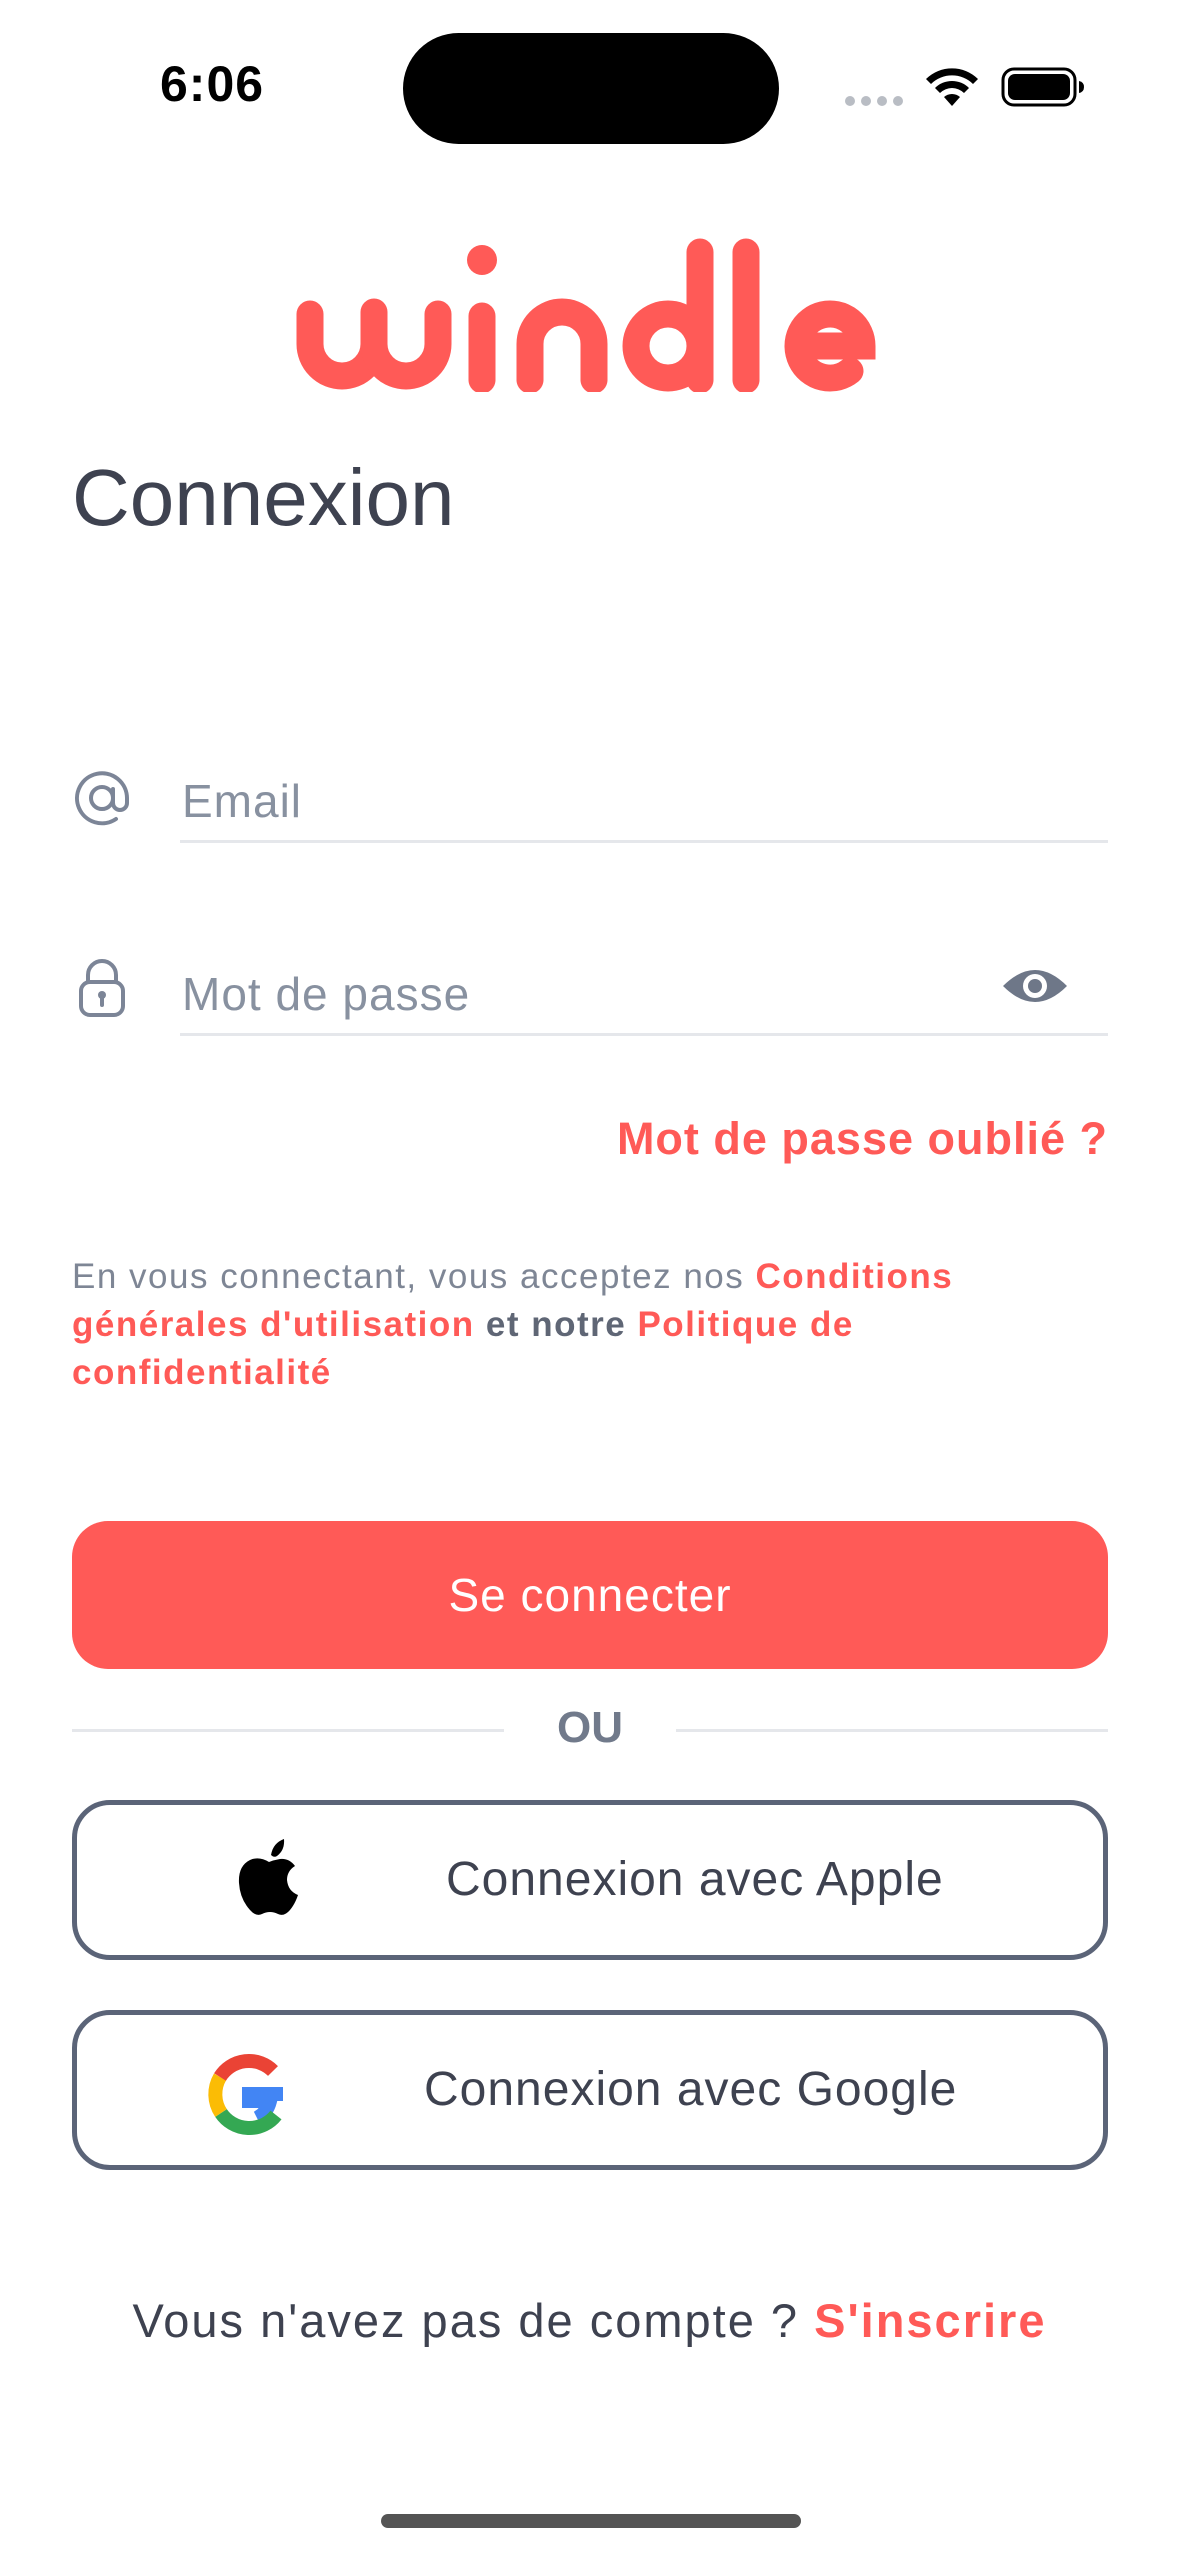  I want to click on apple-icon, so click(268, 1877).